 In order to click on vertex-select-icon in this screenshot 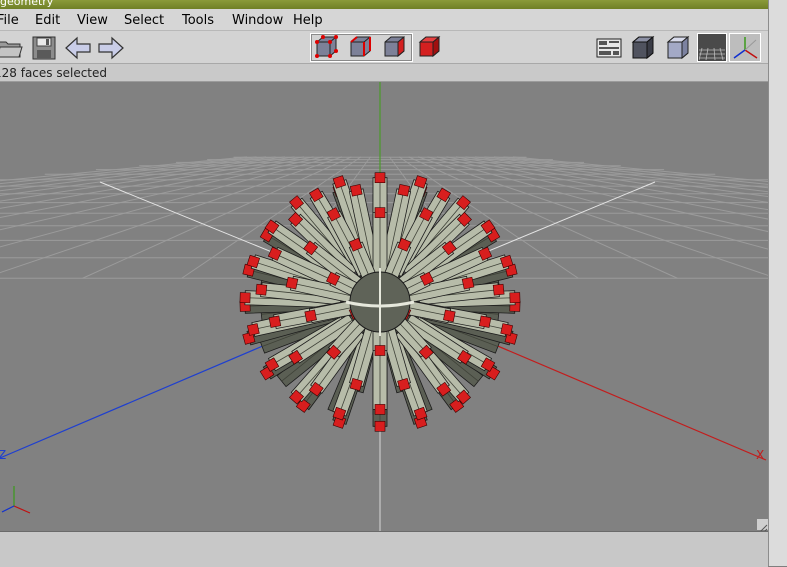, I will do `click(326, 46)`.